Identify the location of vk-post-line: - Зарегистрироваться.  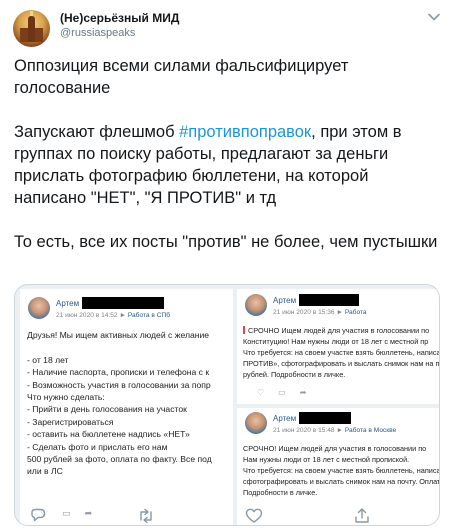
(70, 421).